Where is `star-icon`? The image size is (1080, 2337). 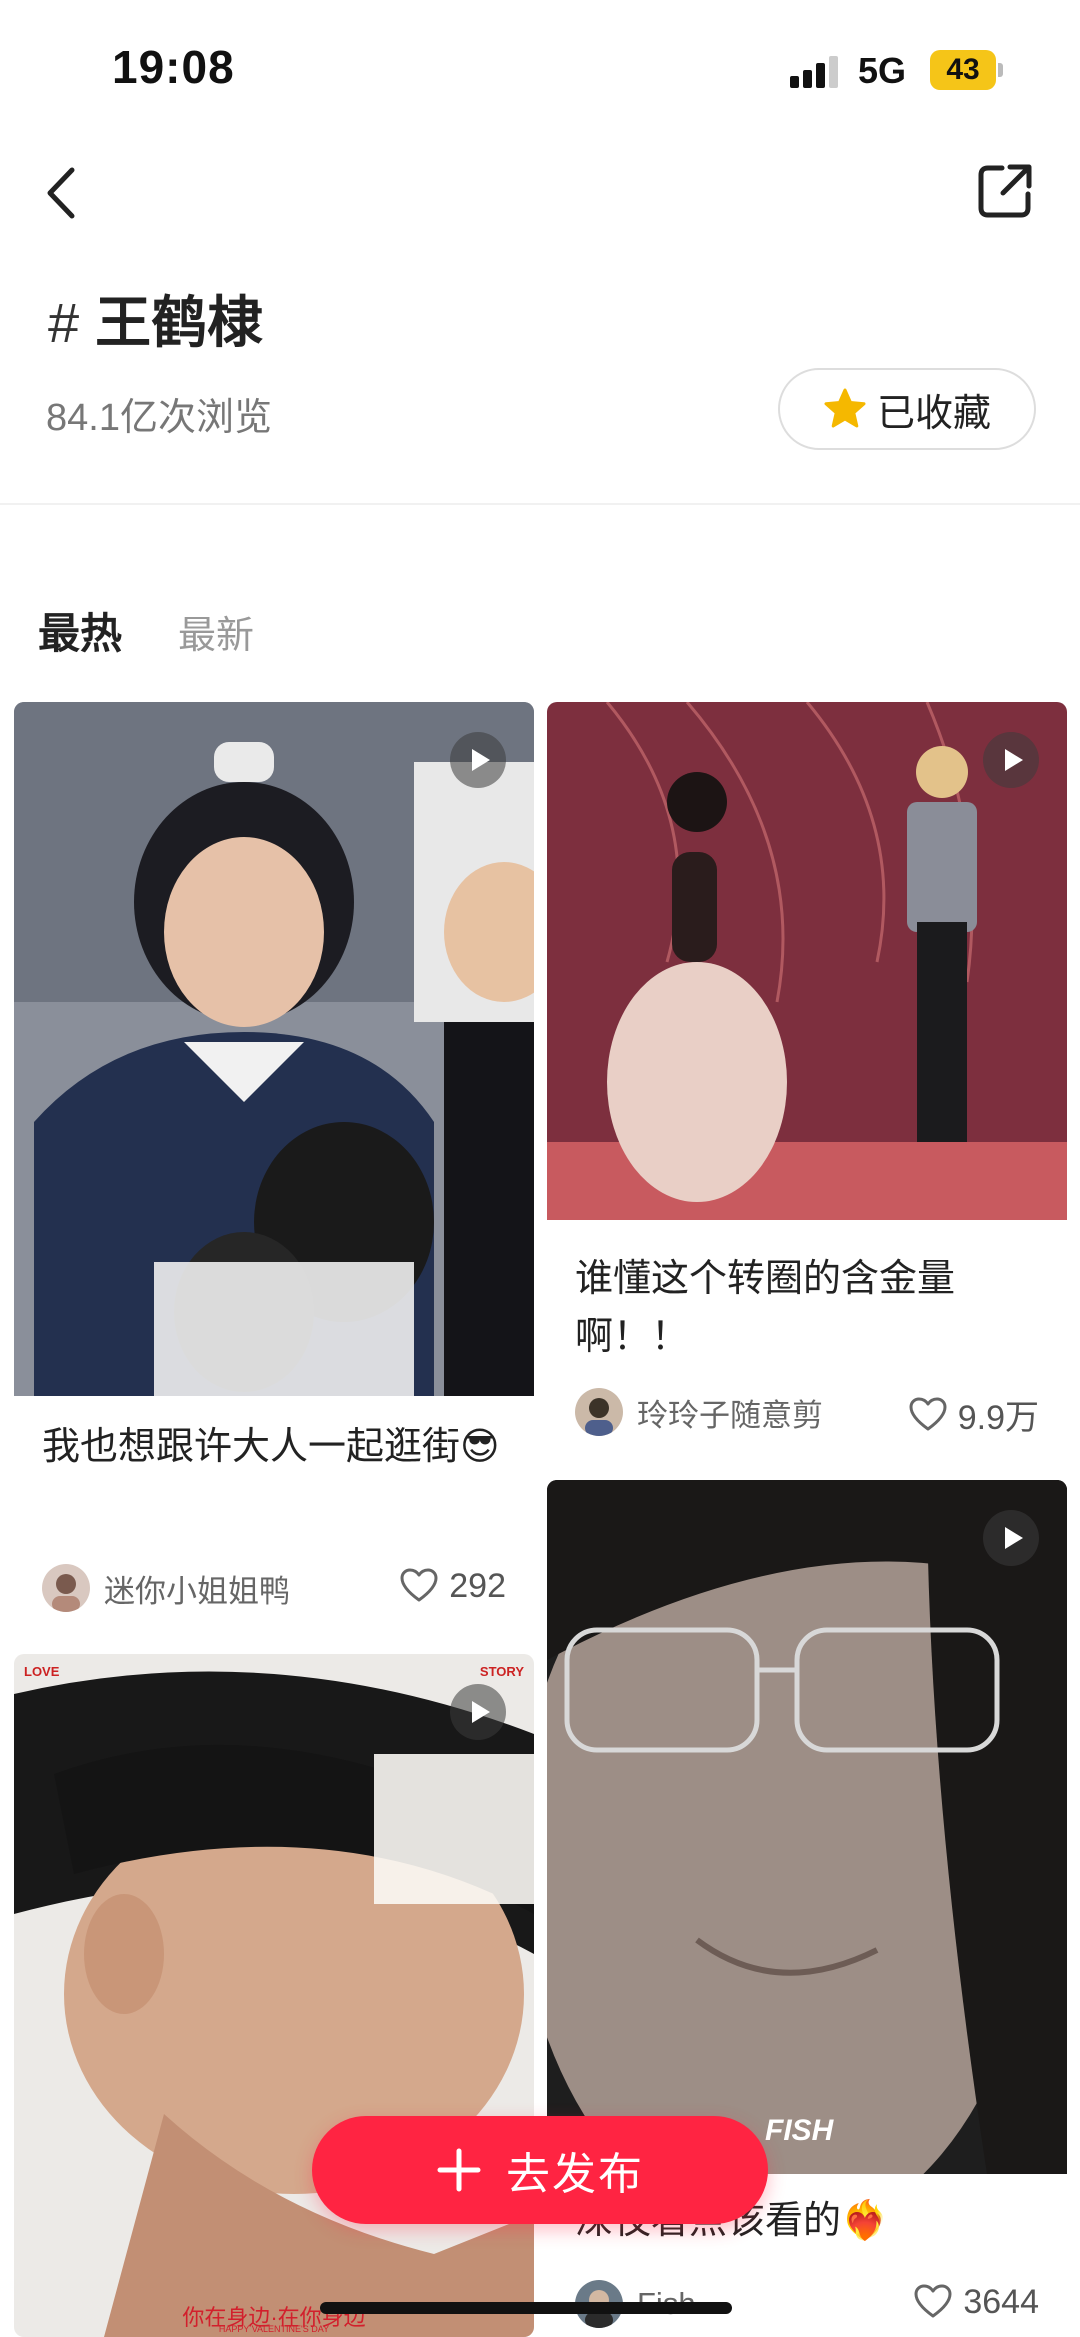 star-icon is located at coordinates (845, 408).